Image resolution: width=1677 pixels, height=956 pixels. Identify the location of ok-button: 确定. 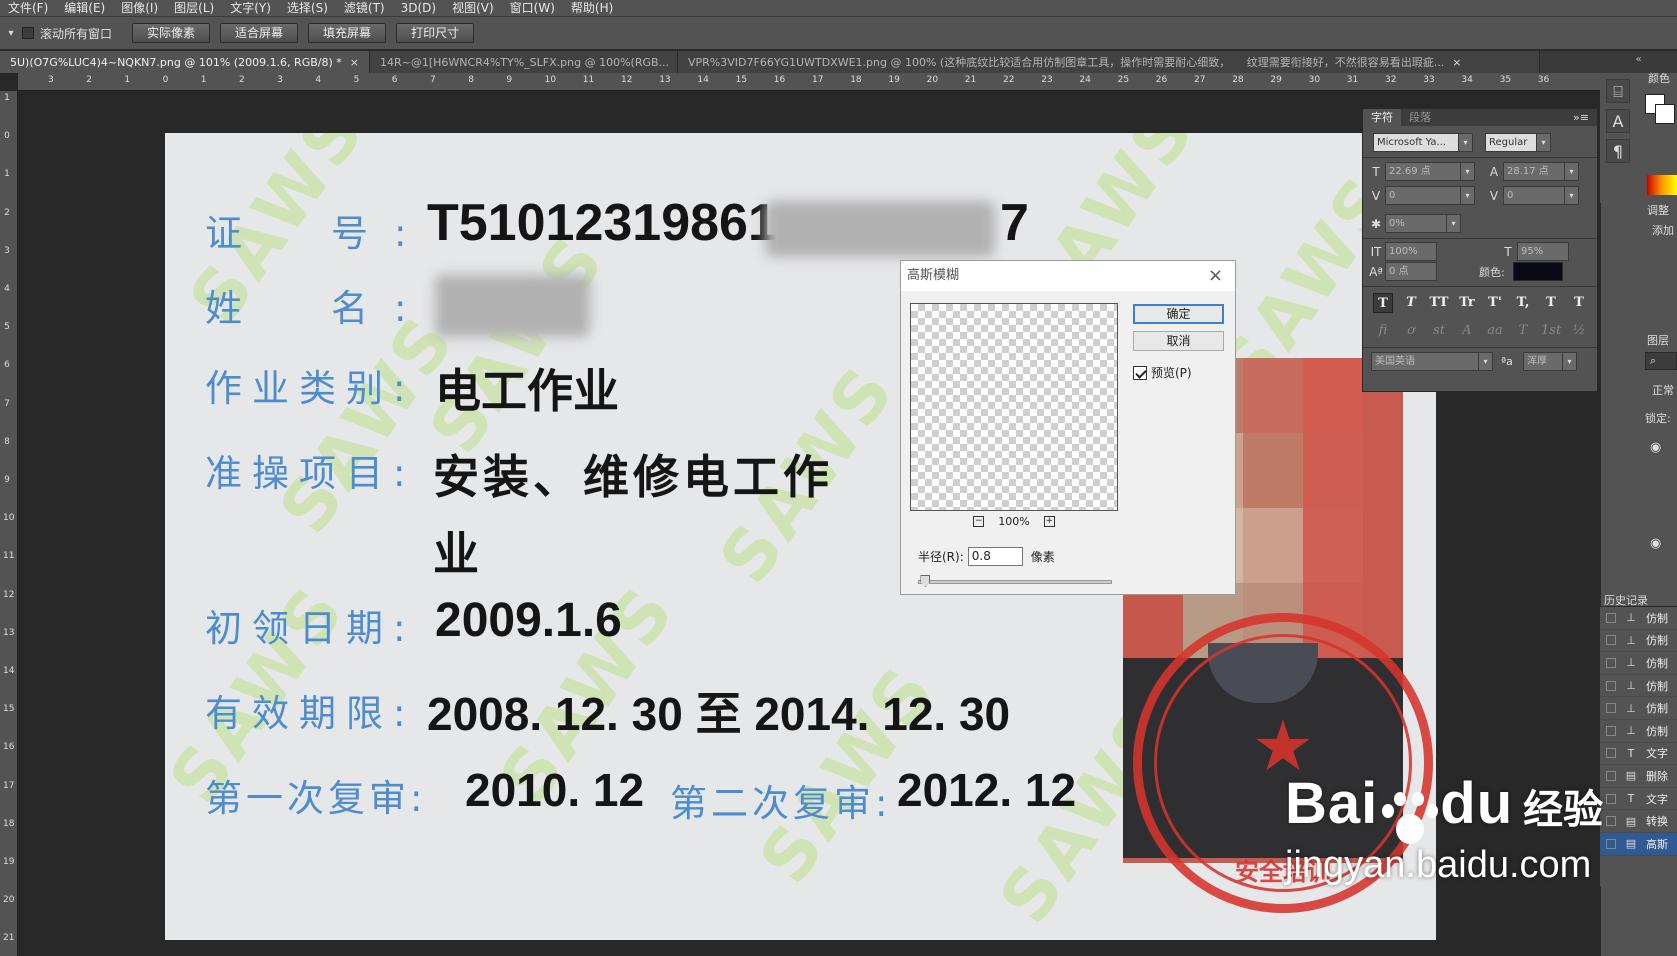
(1178, 314).